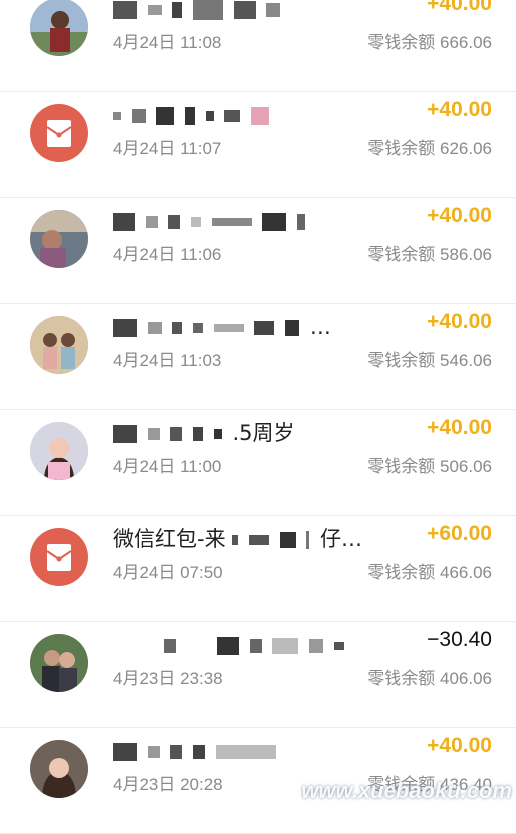  Describe the element at coordinates (258, 675) in the screenshot. I see `transaction-row: 4月23日 23:38 −30.40 零钱余额 406.06` at that location.